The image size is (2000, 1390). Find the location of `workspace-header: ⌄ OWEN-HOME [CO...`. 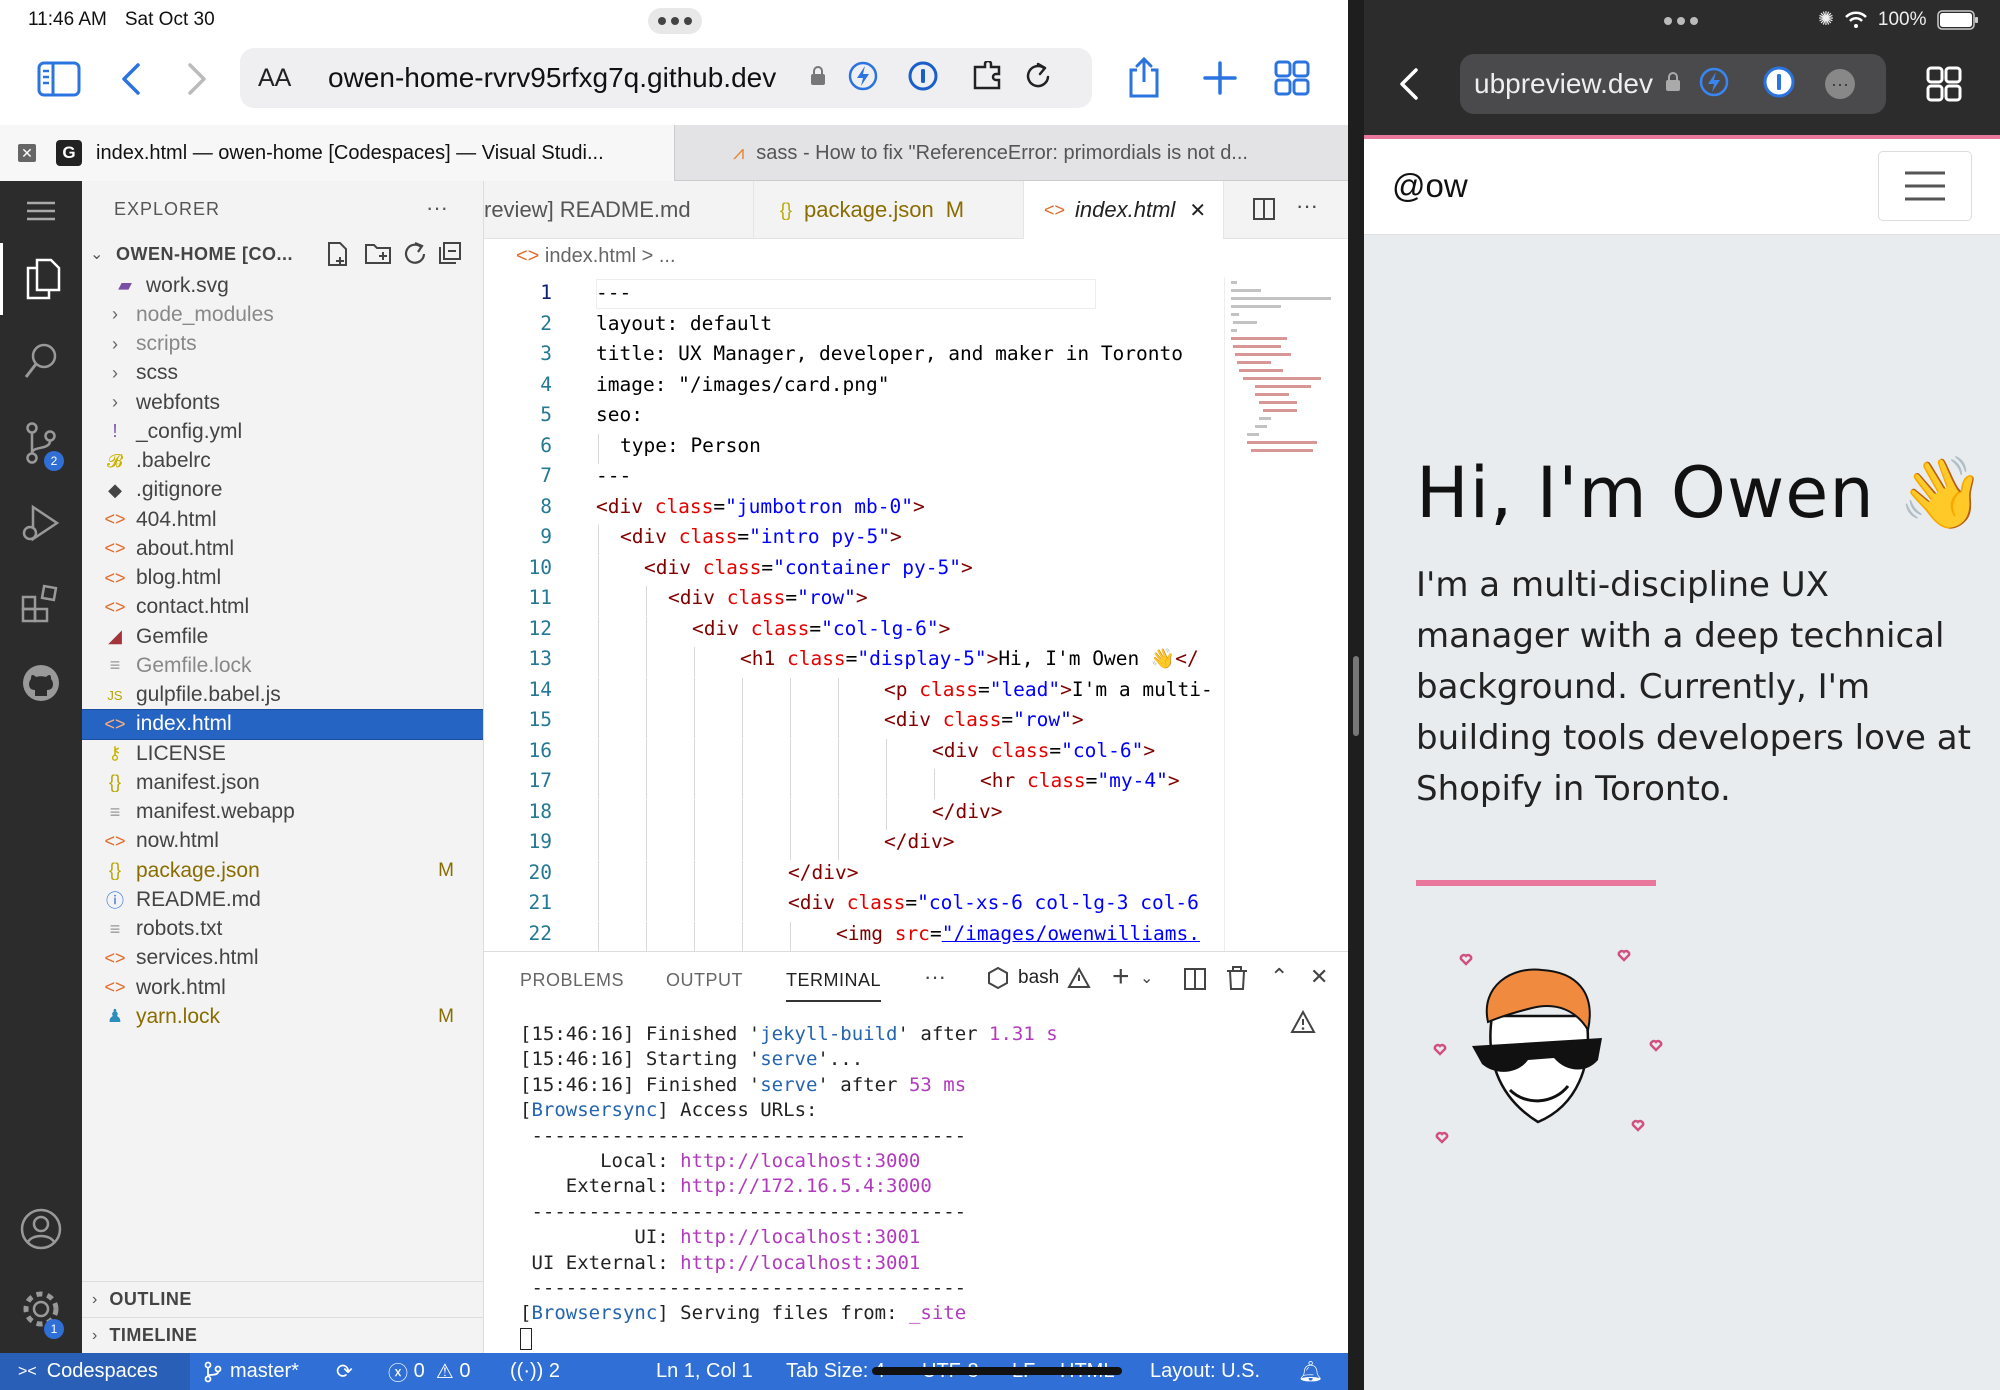

workspace-header: ⌄ OWEN-HOME [CO... is located at coordinates (282, 254).